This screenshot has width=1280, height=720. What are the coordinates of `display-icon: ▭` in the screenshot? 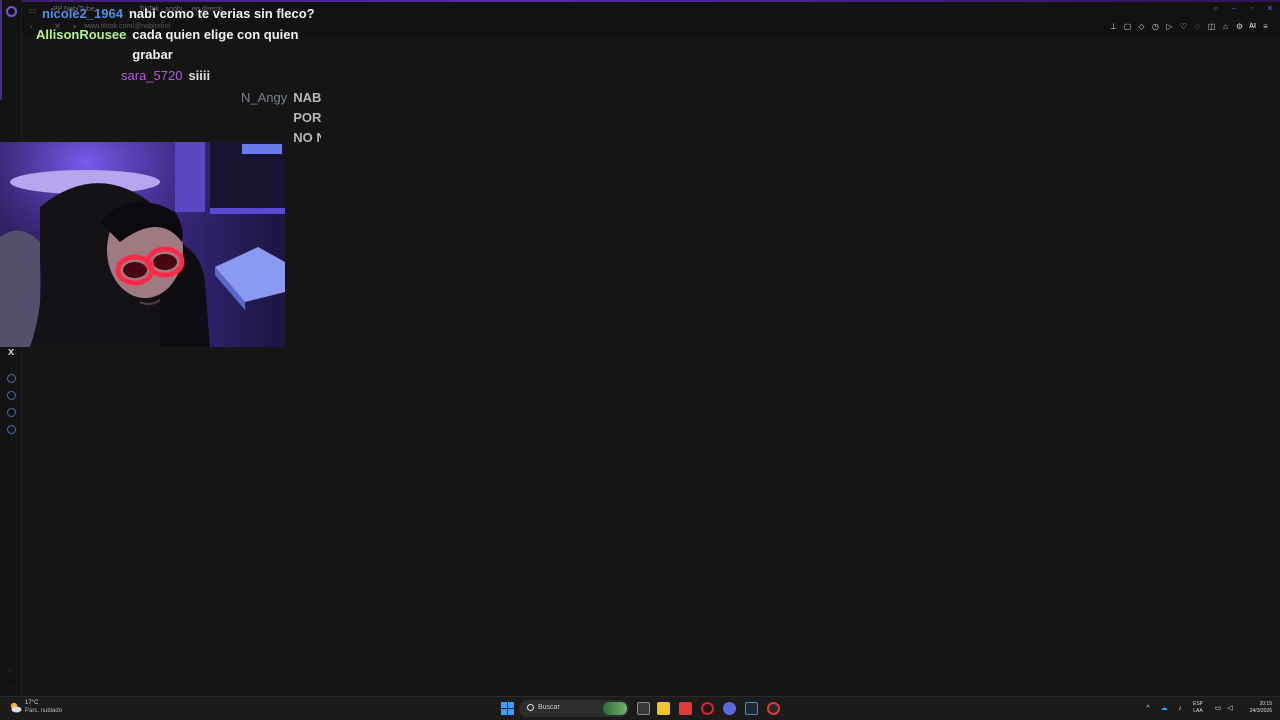 It's located at (1218, 709).